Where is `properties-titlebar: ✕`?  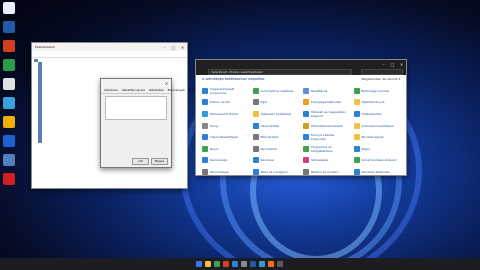 properties-titlebar: ✕ is located at coordinates (136, 83).